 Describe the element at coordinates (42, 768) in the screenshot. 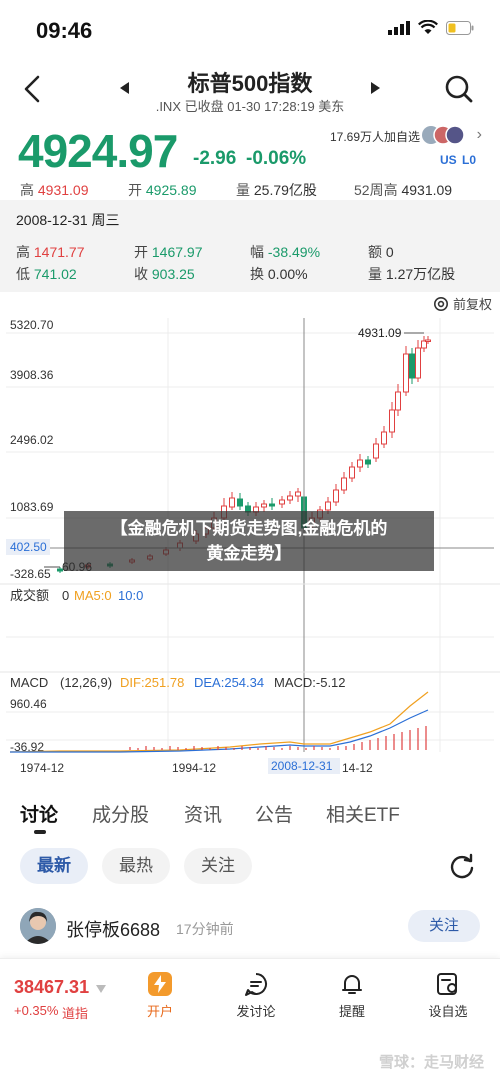

I see `x-axis-label: 1974-12` at that location.